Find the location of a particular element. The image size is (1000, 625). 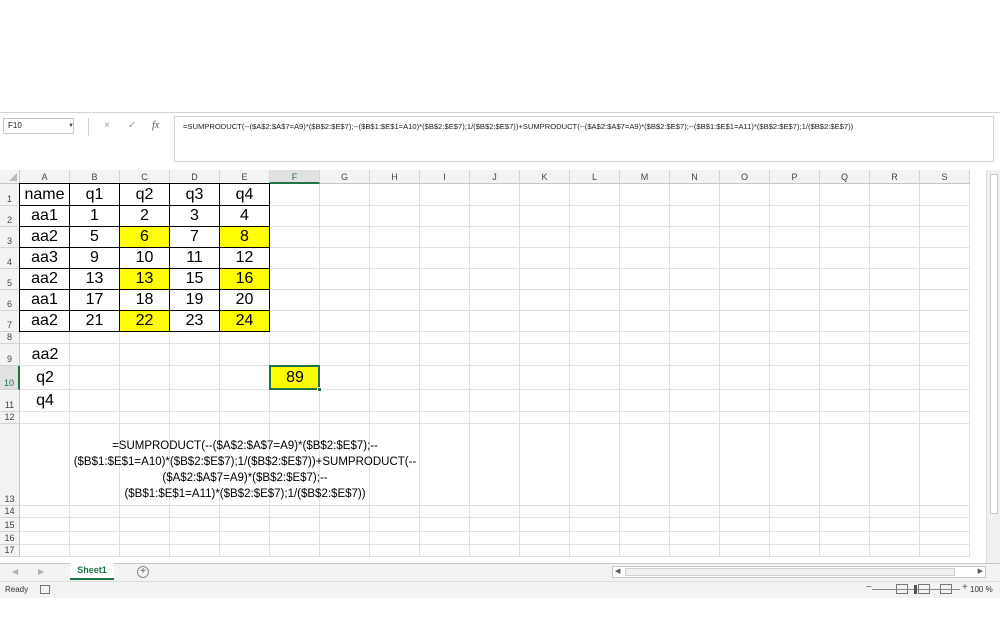

row-header-4: 4 is located at coordinates (10, 258).